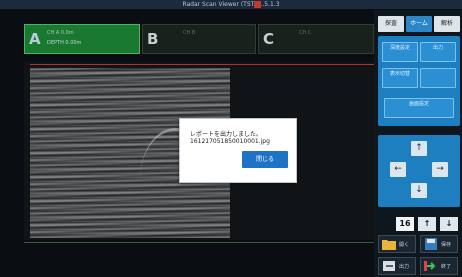 Image resolution: width=462 pixels, height=277 pixels. Describe the element at coordinates (419, 244) in the screenshot. I see `file-row: 開く 保存` at that location.